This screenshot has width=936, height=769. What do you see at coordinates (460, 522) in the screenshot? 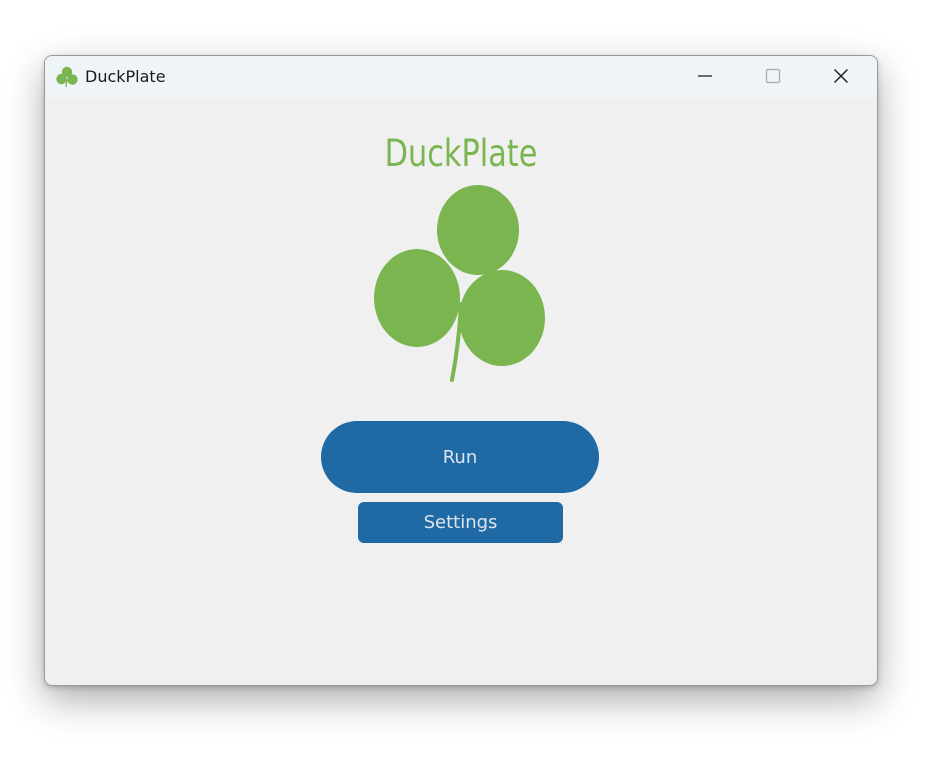
I see `settings-button: Settings` at bounding box center [460, 522].